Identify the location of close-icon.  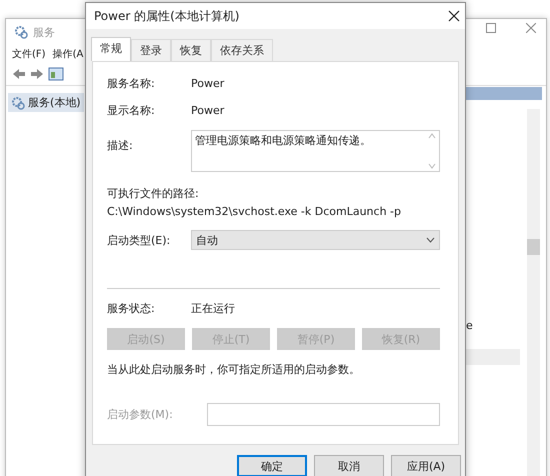
(454, 16).